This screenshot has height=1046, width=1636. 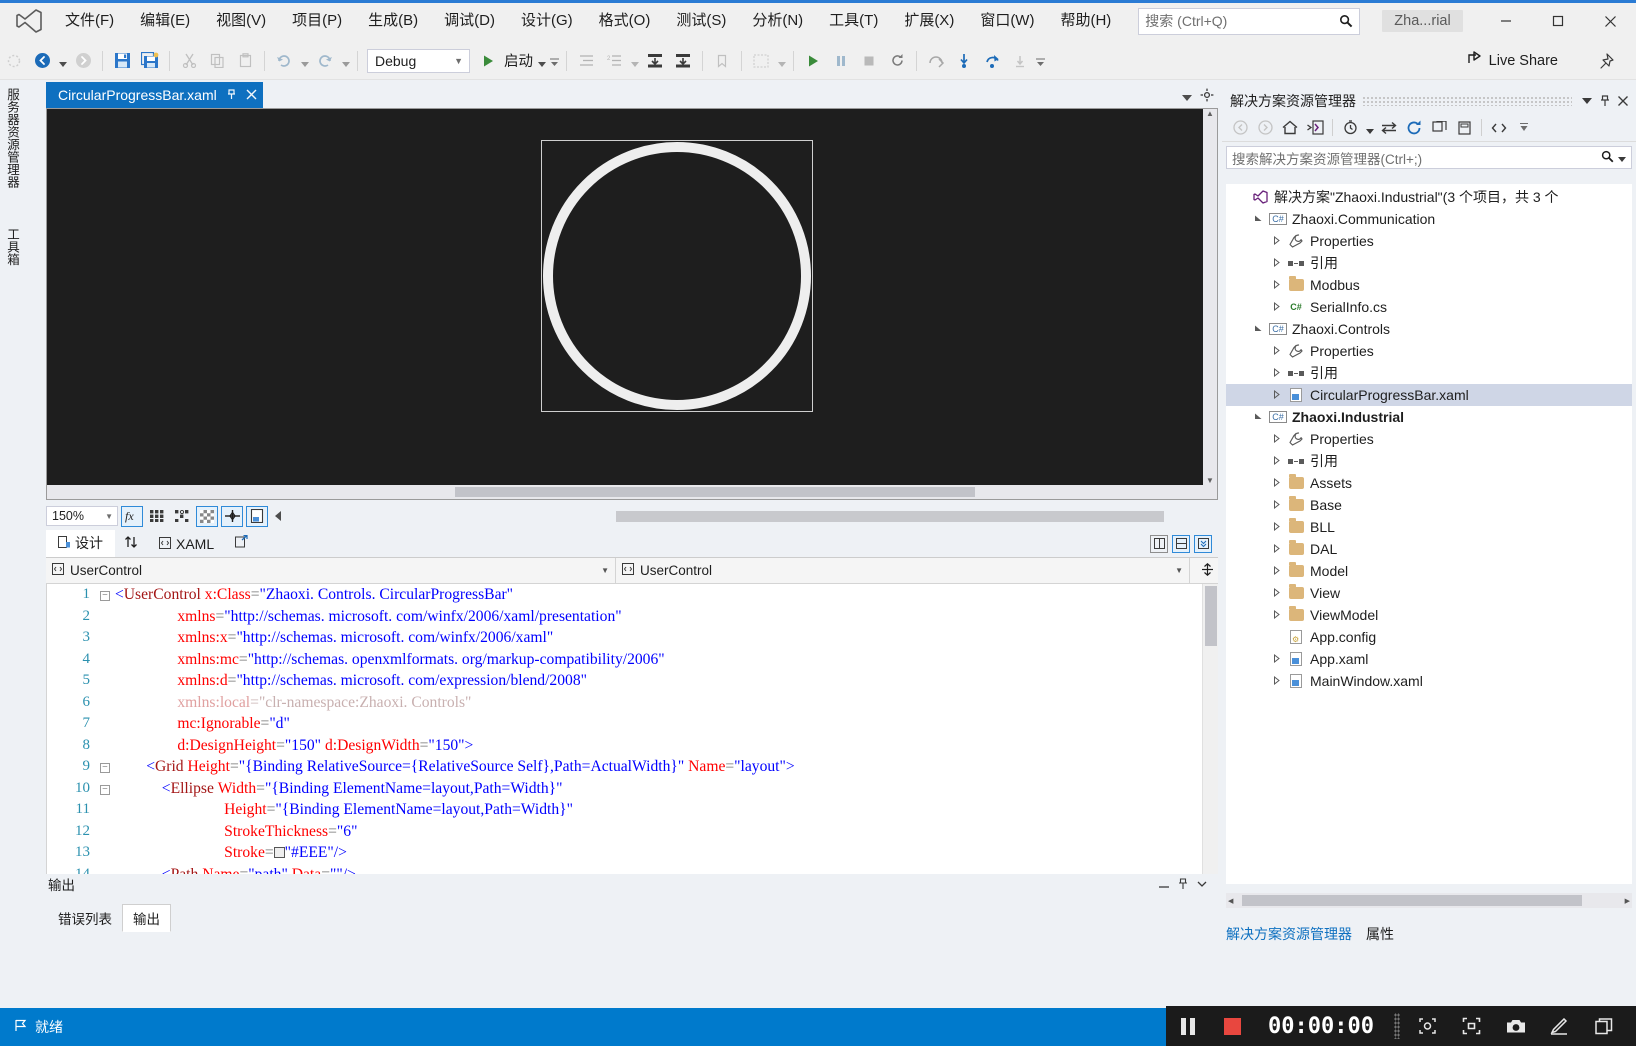 What do you see at coordinates (1085, 21) in the screenshot?
I see `menu-help: 帮助(H)` at bounding box center [1085, 21].